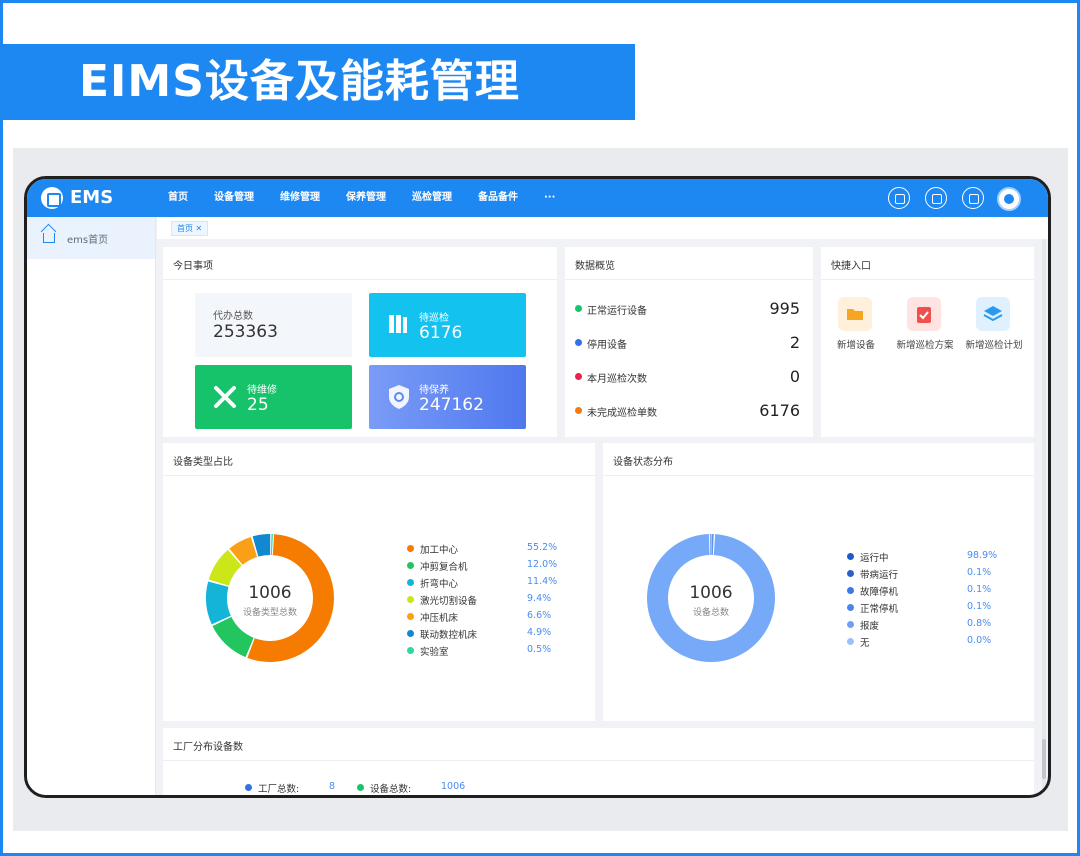  I want to click on nav-item-home: 首页, so click(178, 198).